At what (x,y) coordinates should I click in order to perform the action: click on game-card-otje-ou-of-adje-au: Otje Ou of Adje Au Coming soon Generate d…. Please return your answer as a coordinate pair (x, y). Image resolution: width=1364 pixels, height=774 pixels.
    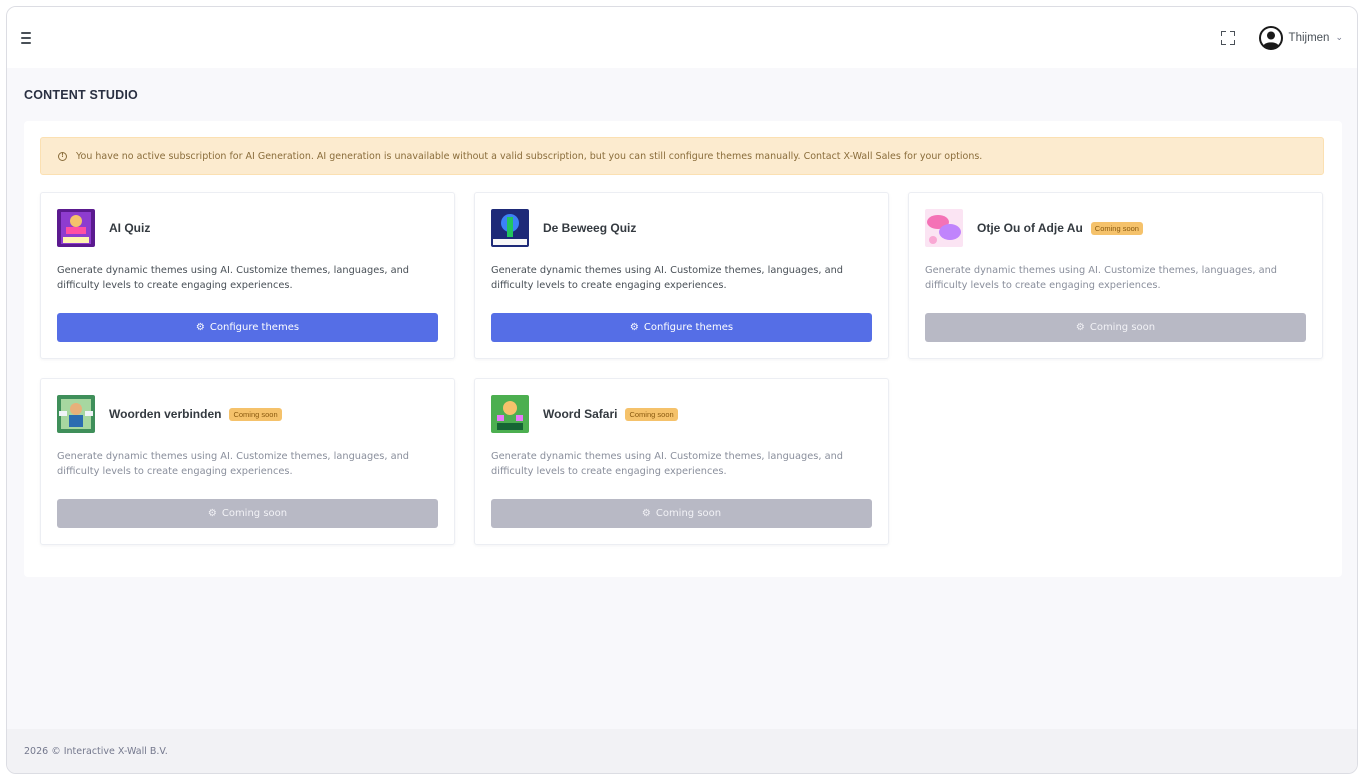
    Looking at the image, I should click on (1115, 275).